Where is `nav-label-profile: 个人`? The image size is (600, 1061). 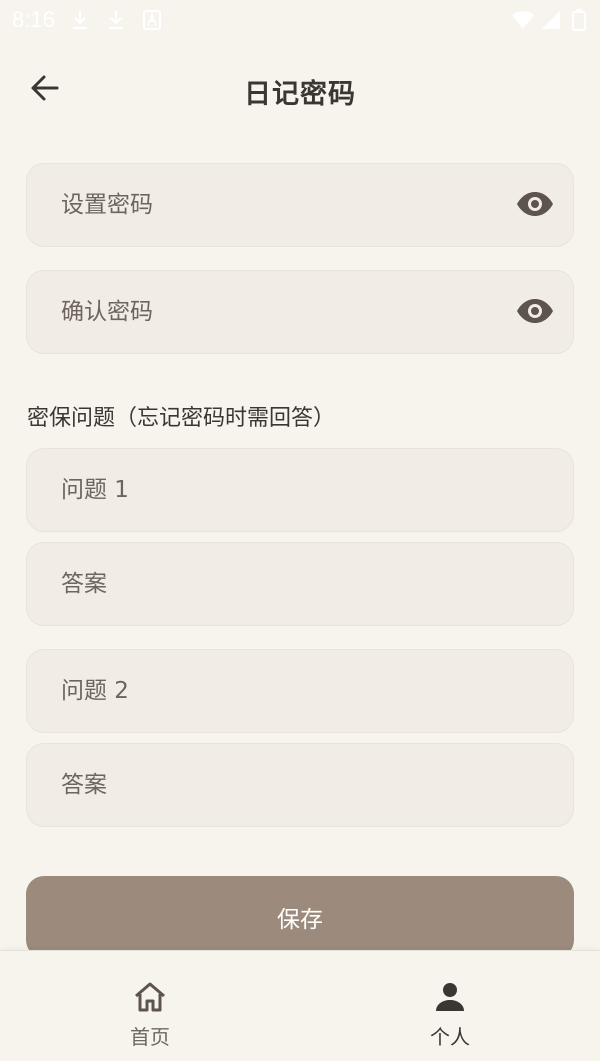 nav-label-profile: 个人 is located at coordinates (450, 1037).